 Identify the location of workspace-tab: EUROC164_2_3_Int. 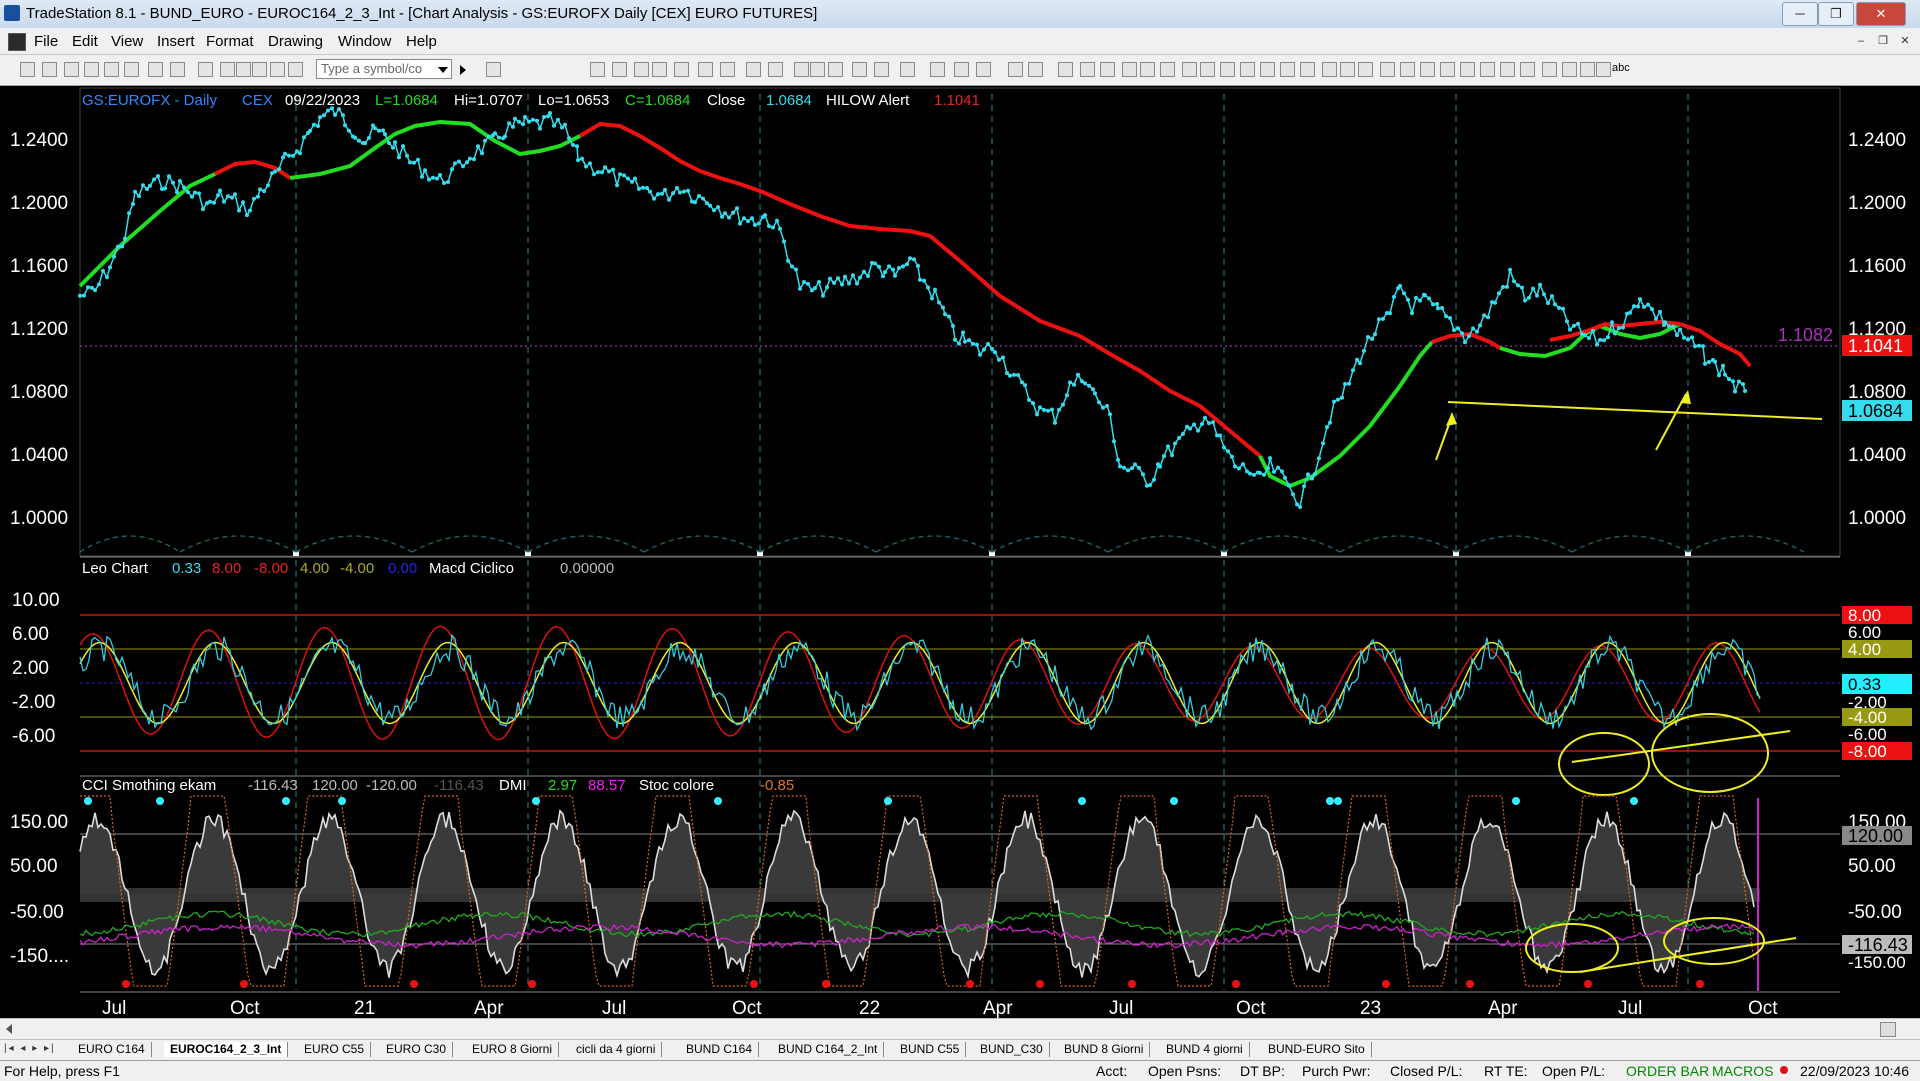
(226, 1049).